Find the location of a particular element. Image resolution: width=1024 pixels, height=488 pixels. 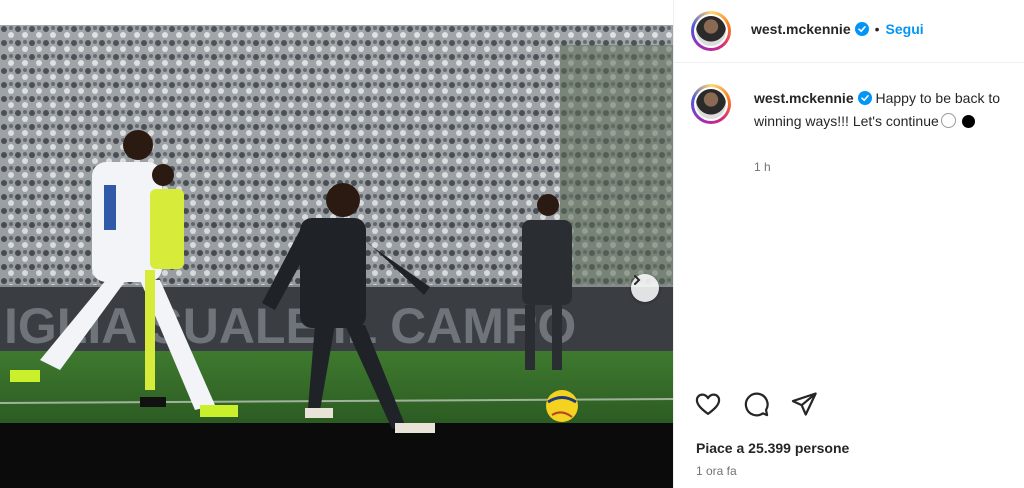

action-bar is located at coordinates (756, 404).